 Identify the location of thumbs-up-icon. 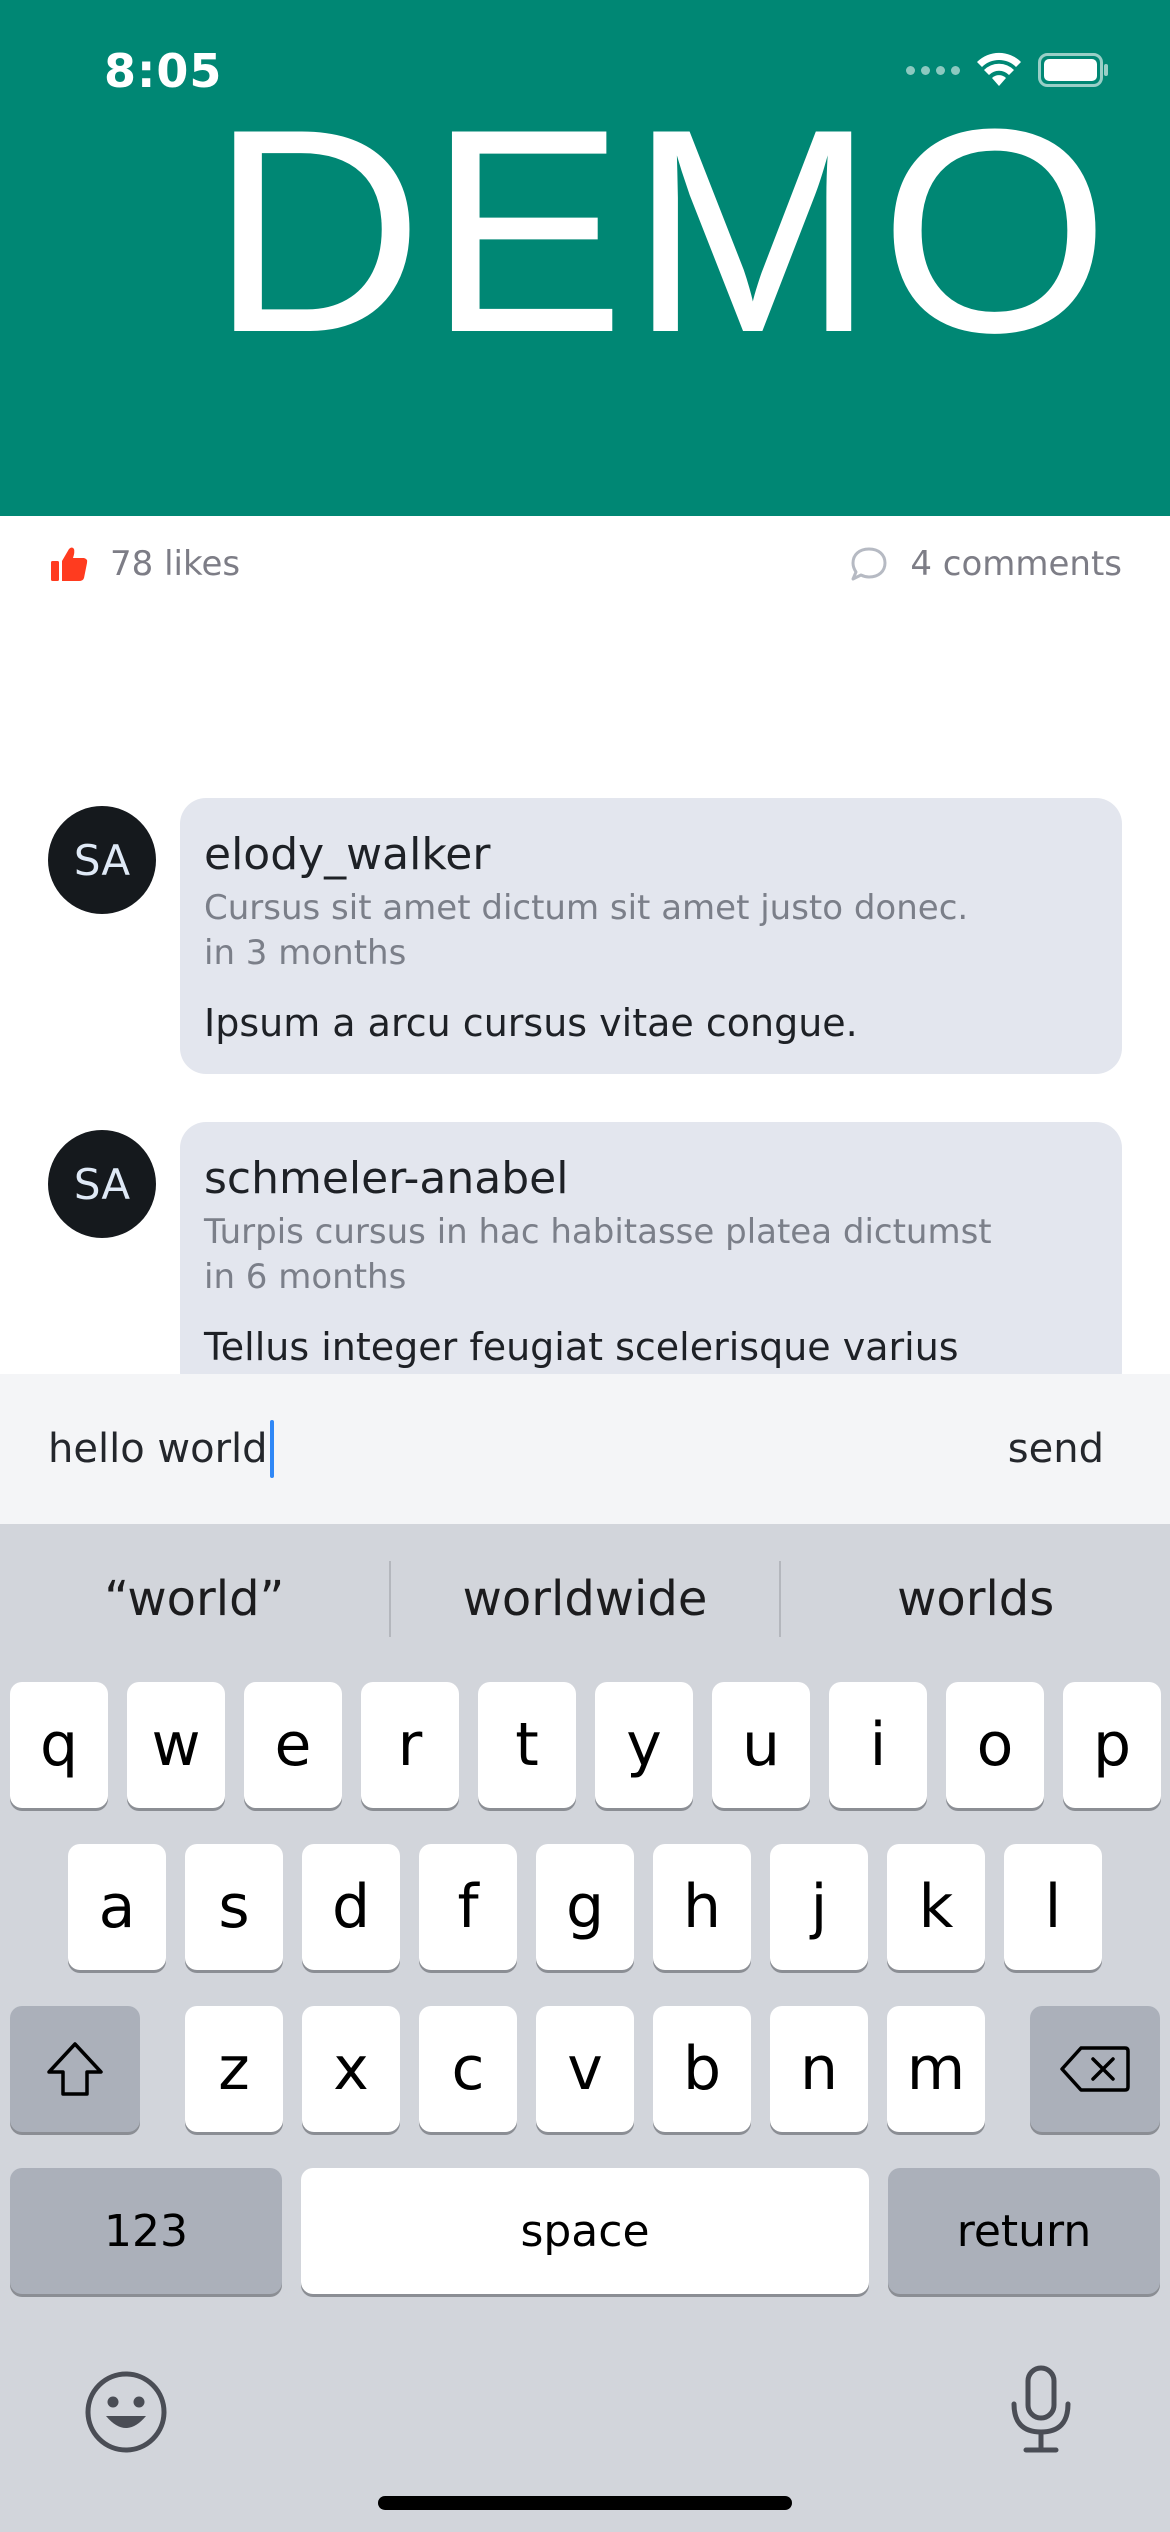
(69, 564).